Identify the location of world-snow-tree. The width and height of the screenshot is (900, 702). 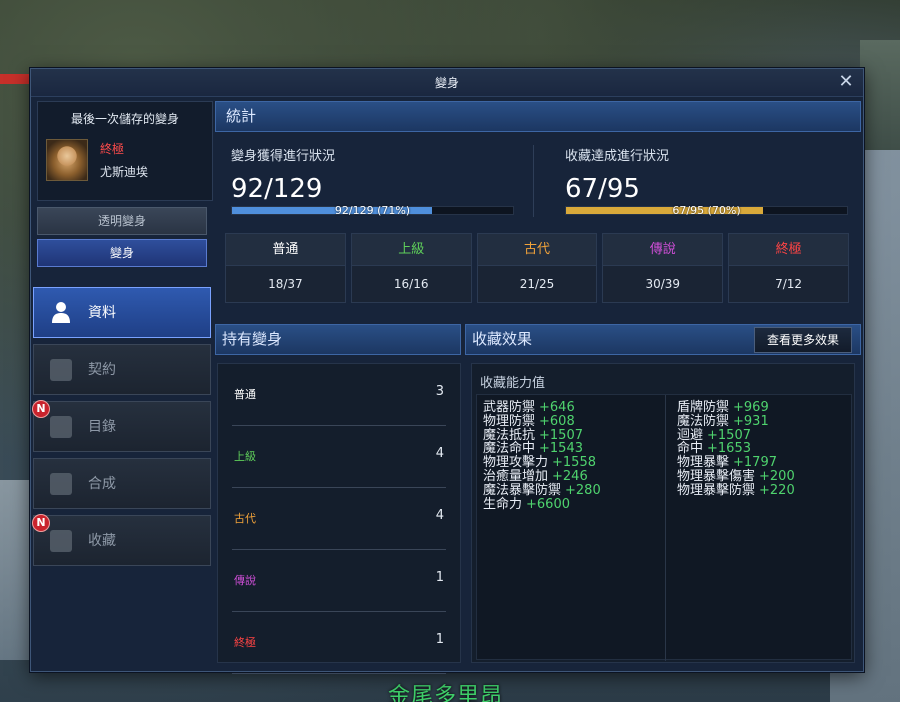
(16, 570).